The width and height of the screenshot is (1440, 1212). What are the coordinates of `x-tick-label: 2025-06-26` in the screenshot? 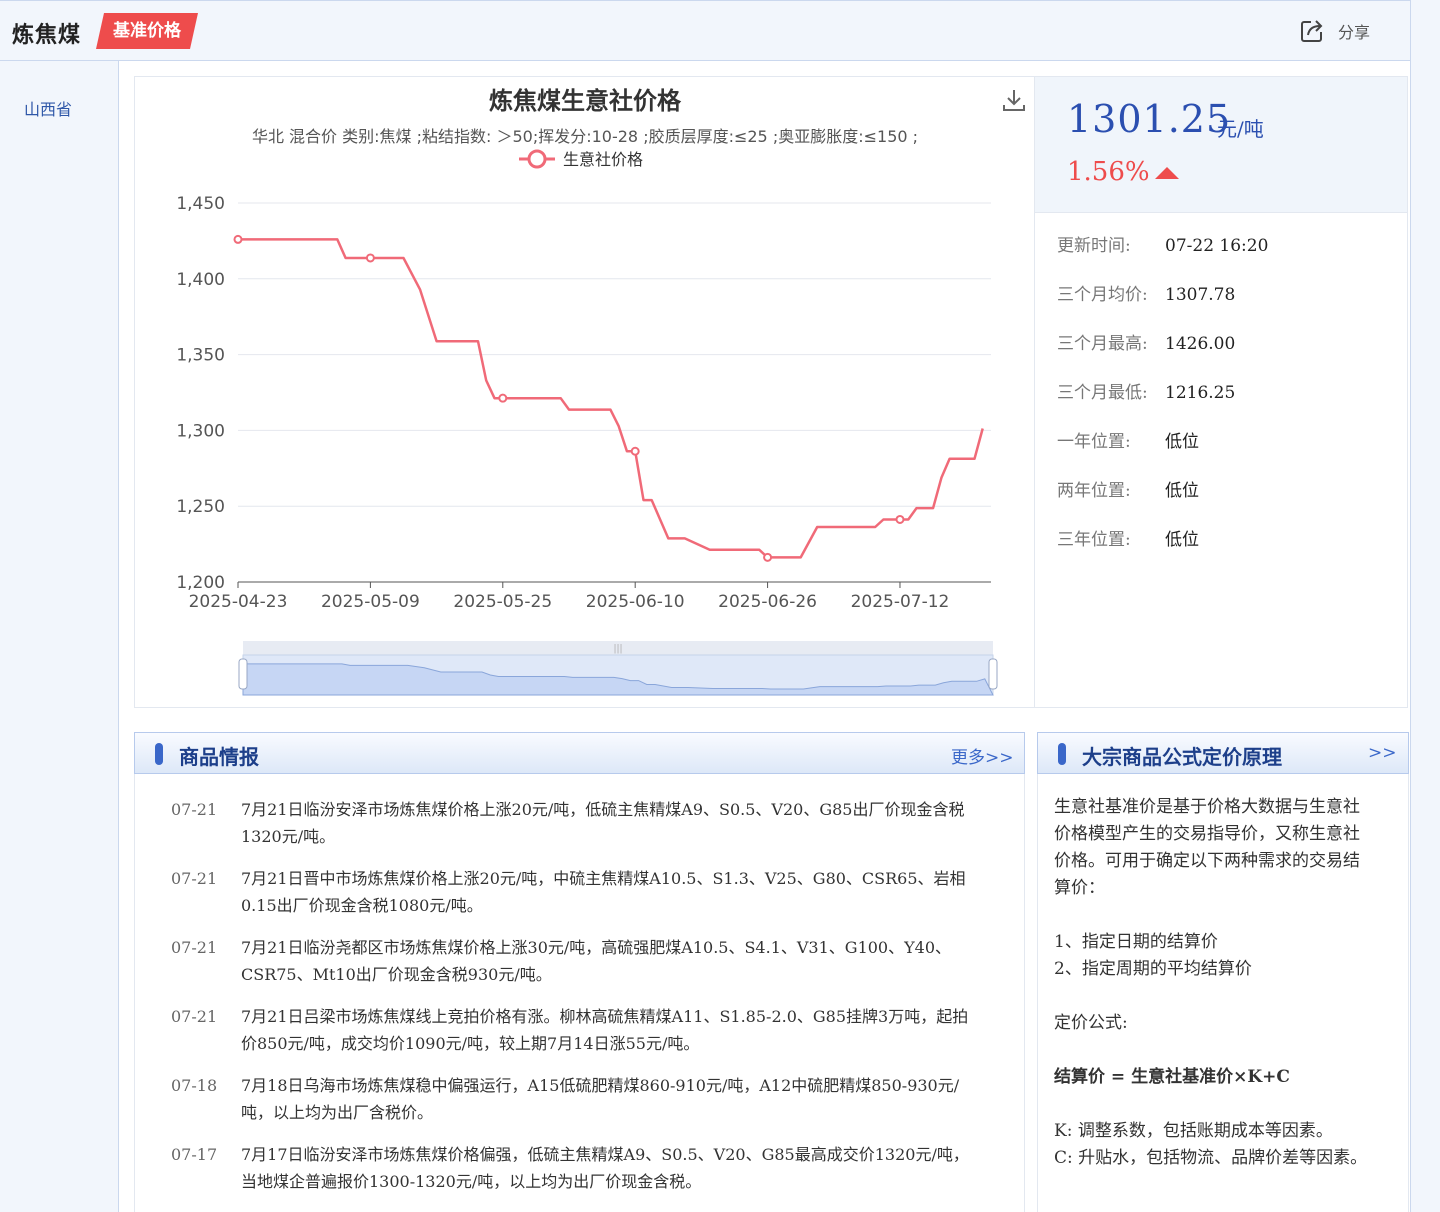 It's located at (767, 602).